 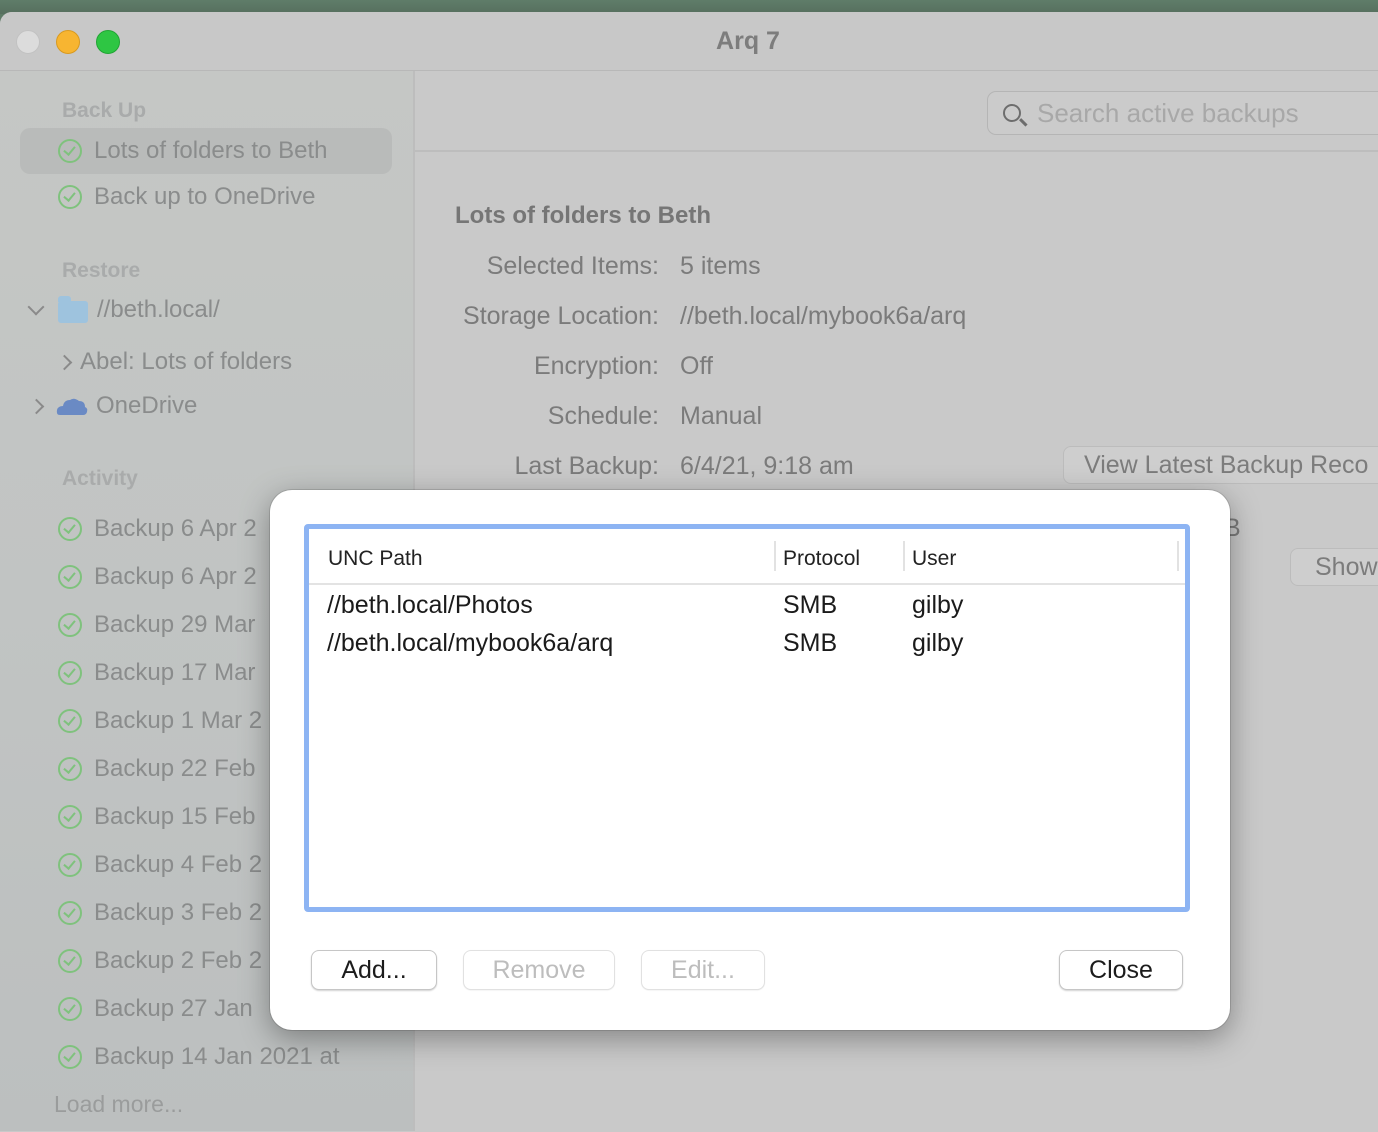 What do you see at coordinates (178, 864) in the screenshot?
I see `activity-item-label: Backup 4 Feb 2` at bounding box center [178, 864].